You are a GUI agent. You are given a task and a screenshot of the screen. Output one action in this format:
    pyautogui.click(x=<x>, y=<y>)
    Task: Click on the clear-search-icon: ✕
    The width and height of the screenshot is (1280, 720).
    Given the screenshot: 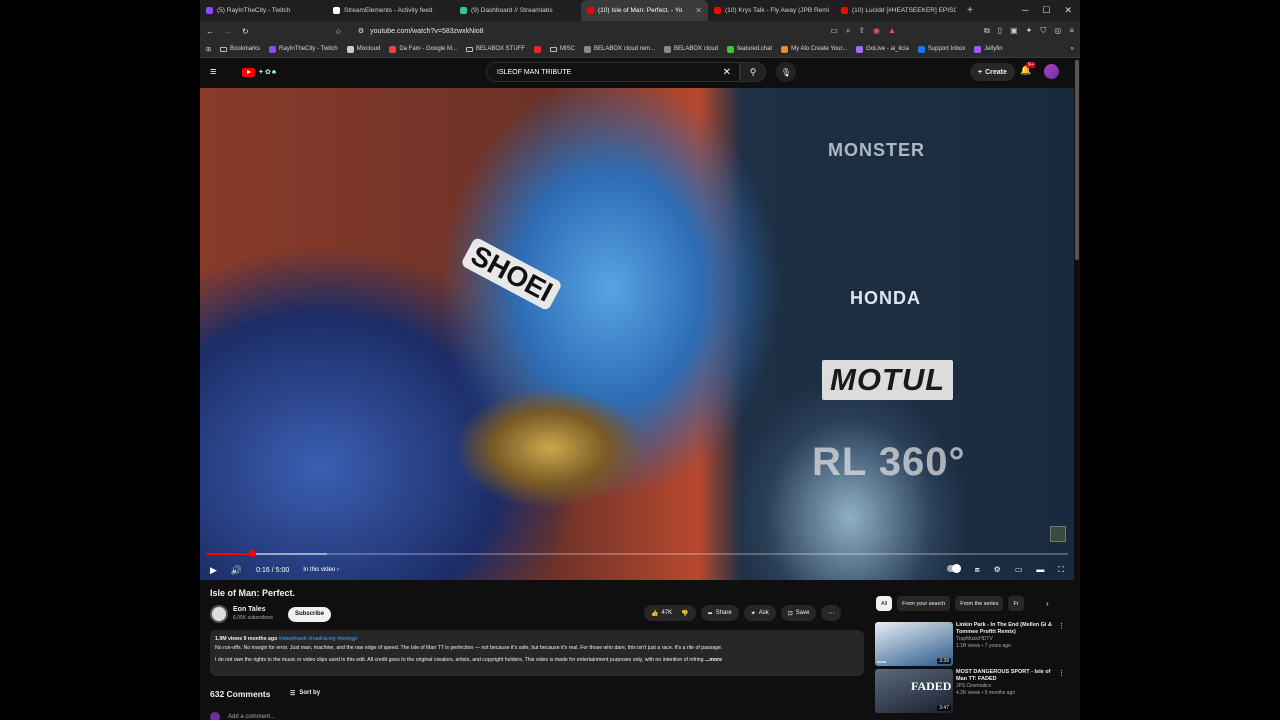 What is the action you would take?
    pyautogui.click(x=727, y=72)
    